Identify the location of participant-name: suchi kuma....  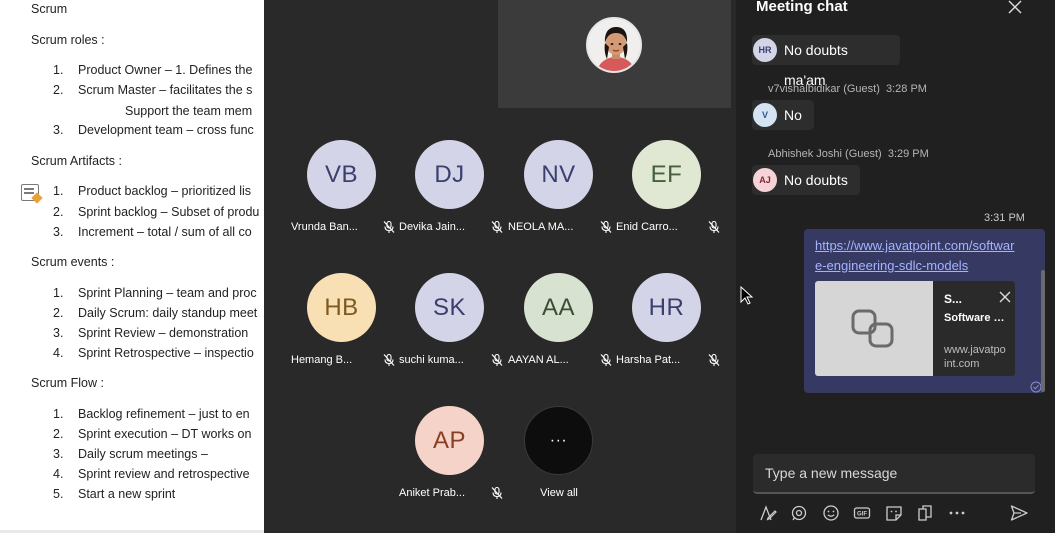
(431, 360).